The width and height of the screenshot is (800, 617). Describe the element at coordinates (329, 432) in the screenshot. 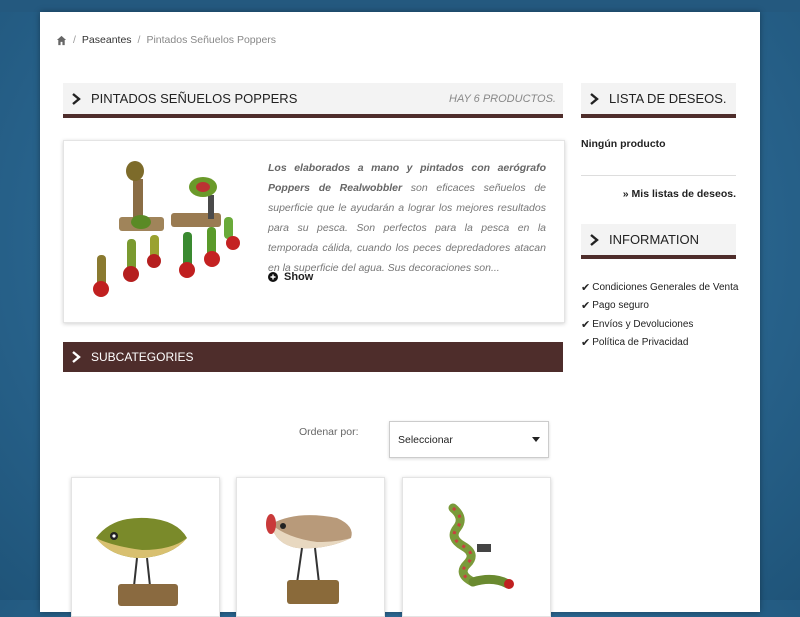

I see `sort-label: Ordenar por:` at that location.